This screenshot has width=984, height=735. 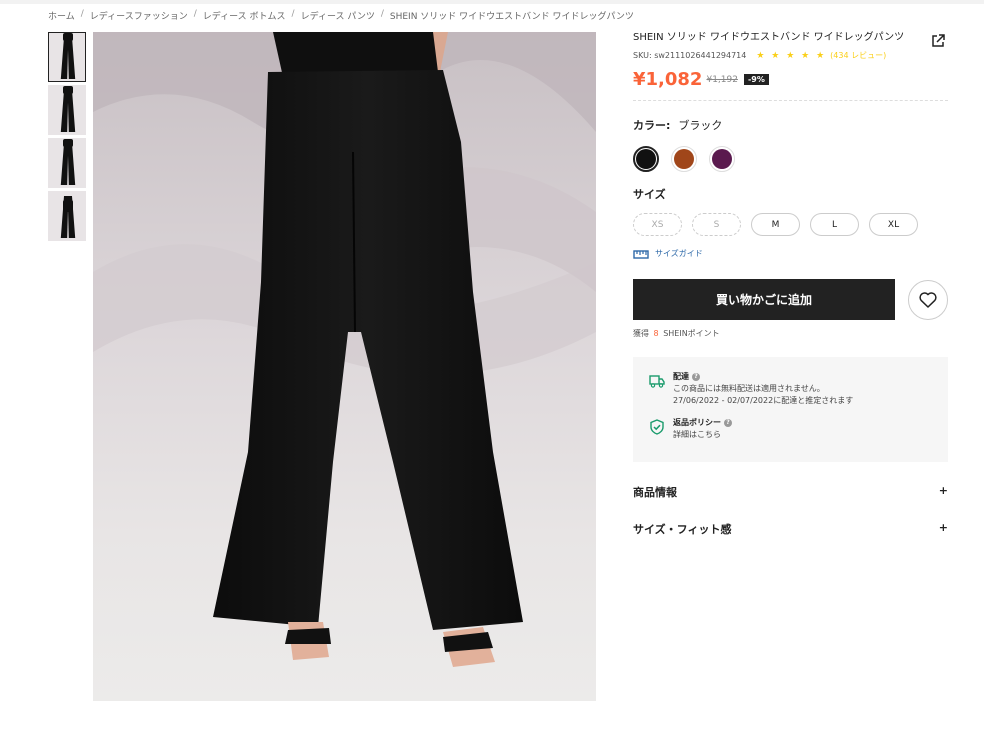 What do you see at coordinates (722, 159) in the screenshot?
I see `swatch-purple` at bounding box center [722, 159].